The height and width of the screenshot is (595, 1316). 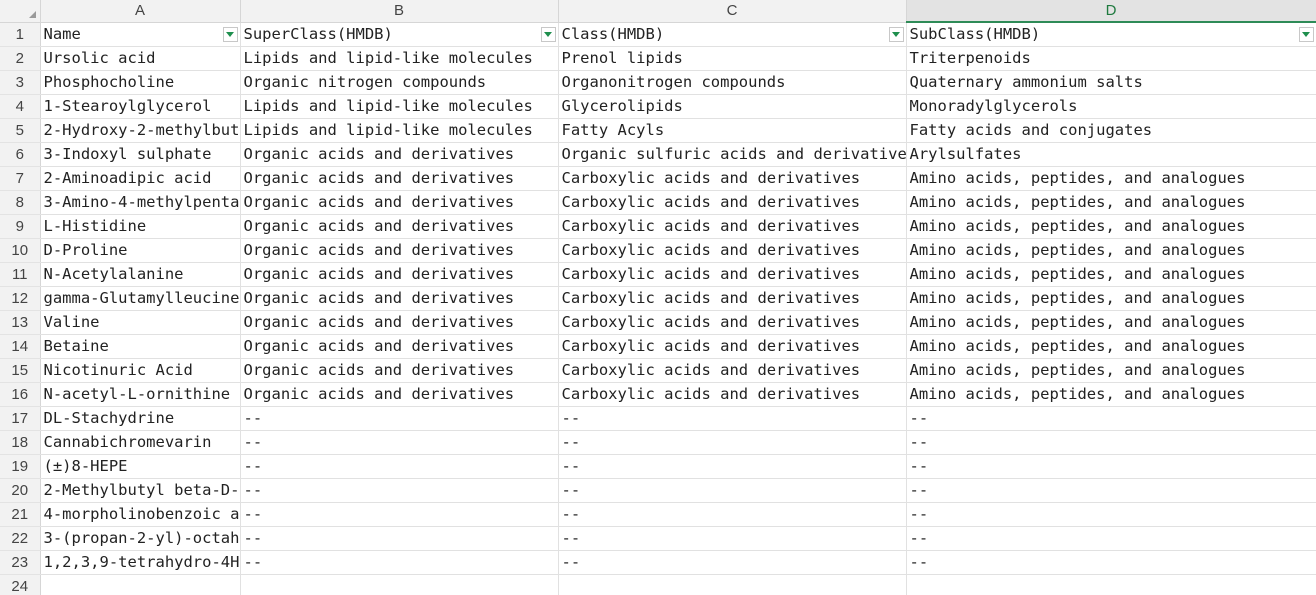 I want to click on row-header: 20, so click(x=20, y=490).